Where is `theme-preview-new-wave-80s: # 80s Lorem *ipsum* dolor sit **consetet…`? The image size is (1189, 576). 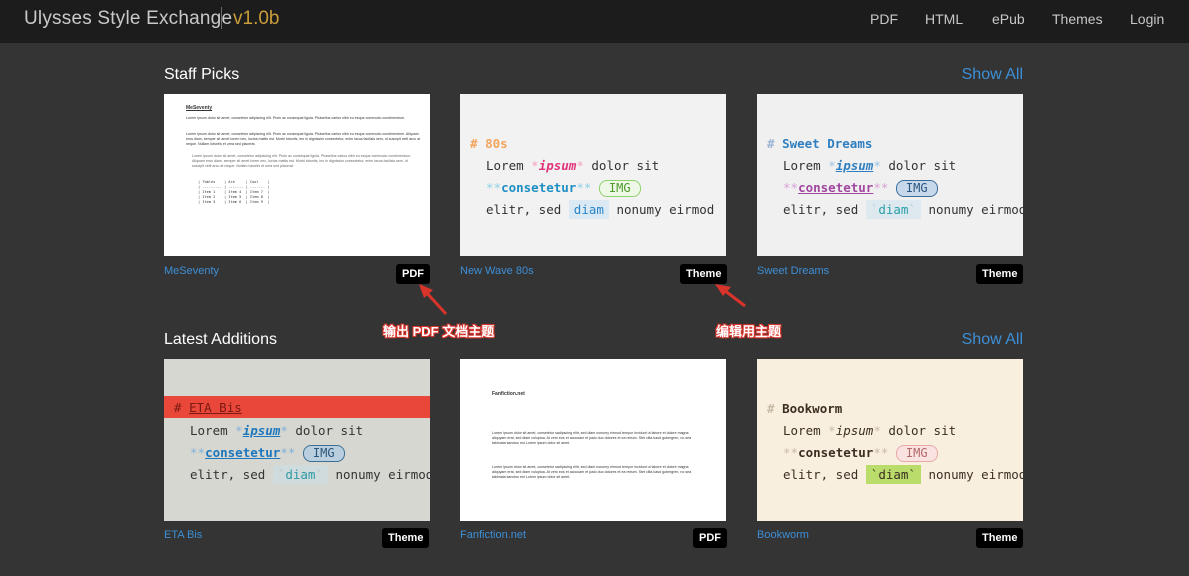 theme-preview-new-wave-80s: # 80s Lorem *ipsum* dolor sit **consetet… is located at coordinates (592, 177).